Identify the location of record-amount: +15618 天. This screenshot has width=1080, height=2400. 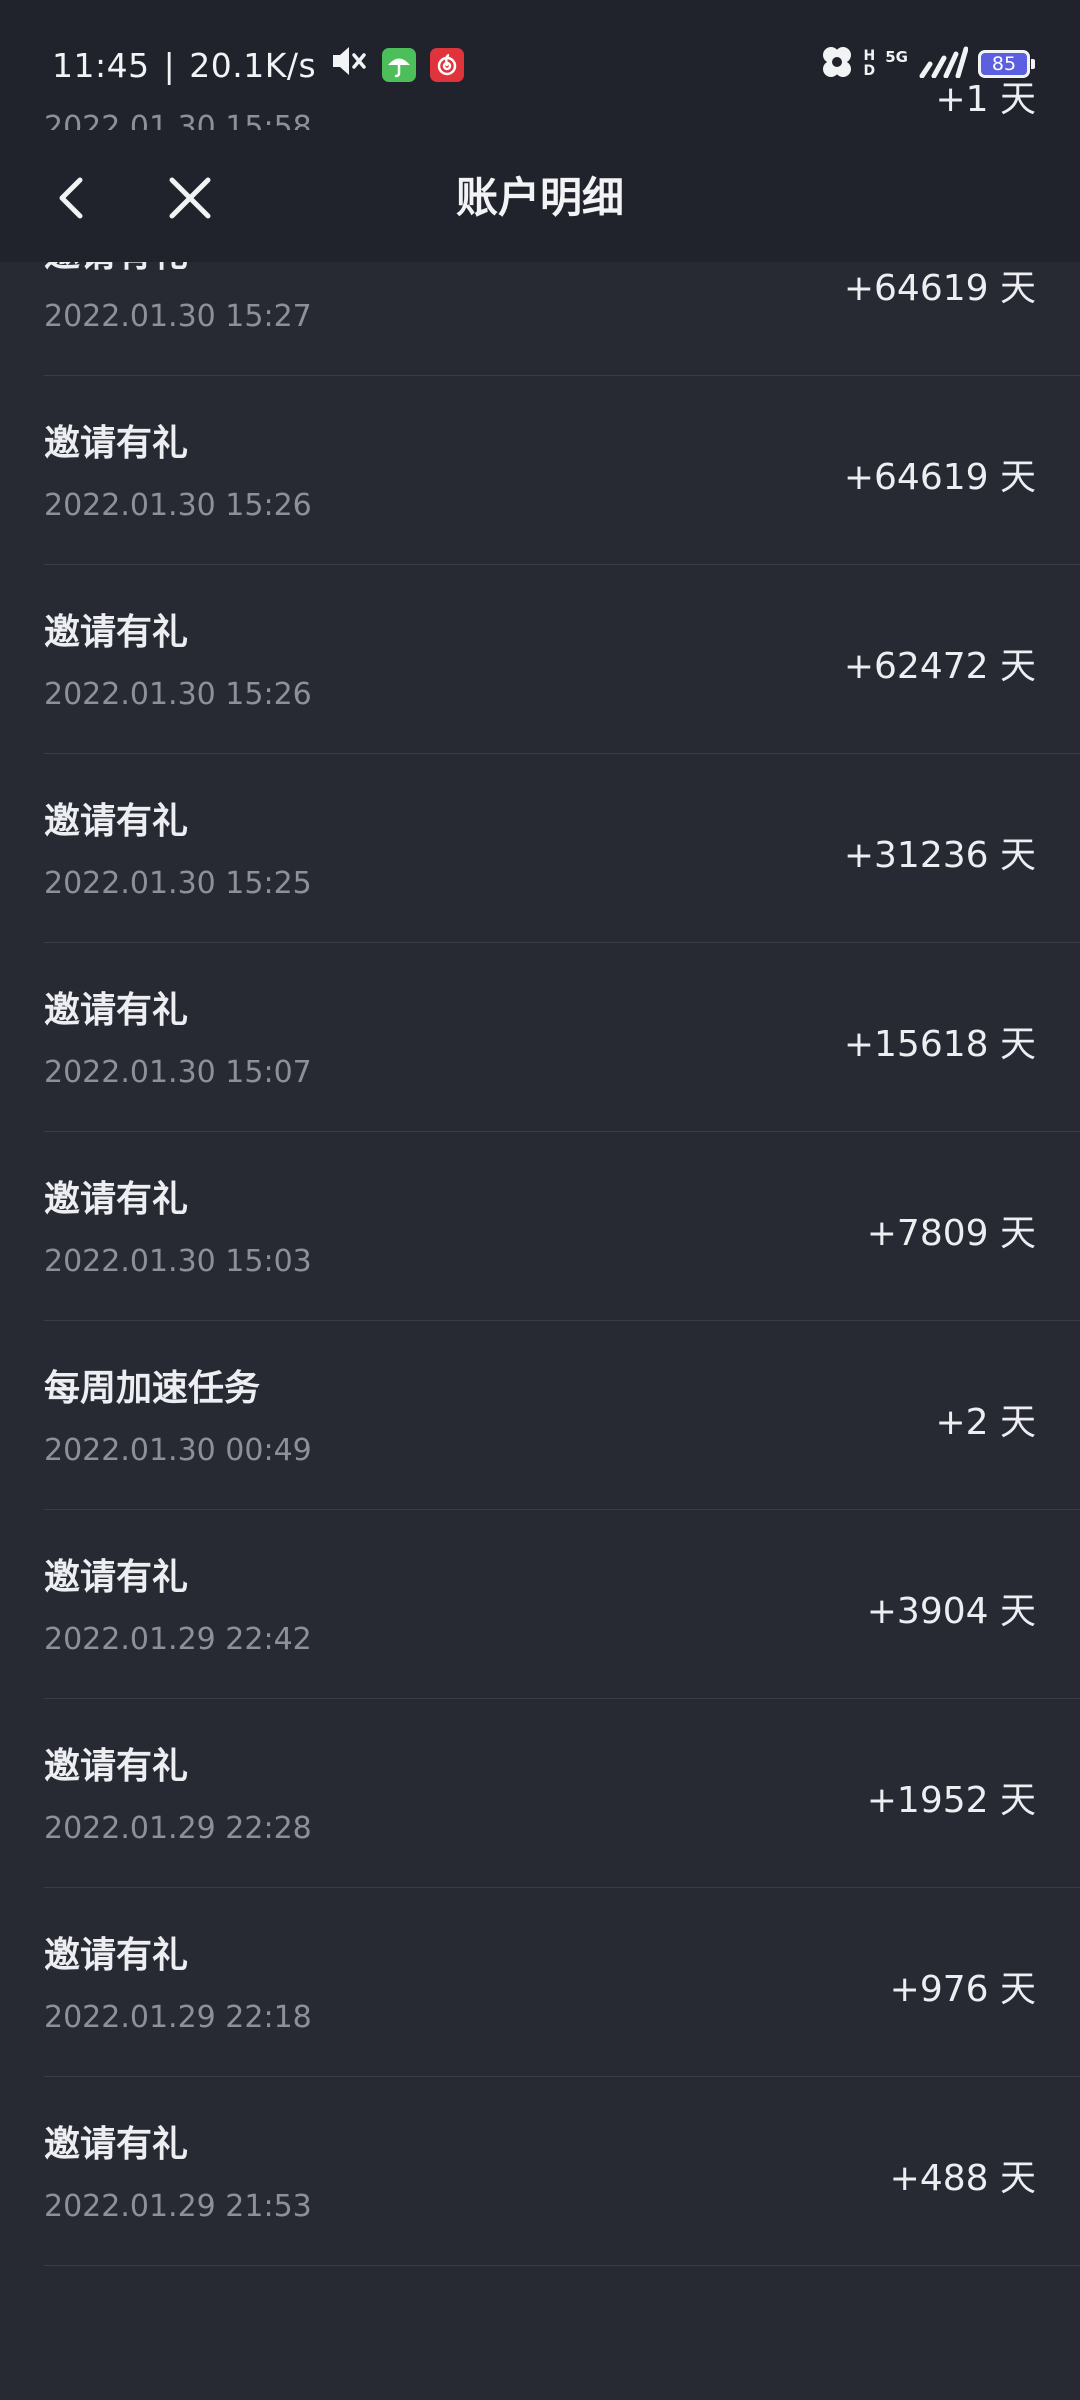
(939, 1044).